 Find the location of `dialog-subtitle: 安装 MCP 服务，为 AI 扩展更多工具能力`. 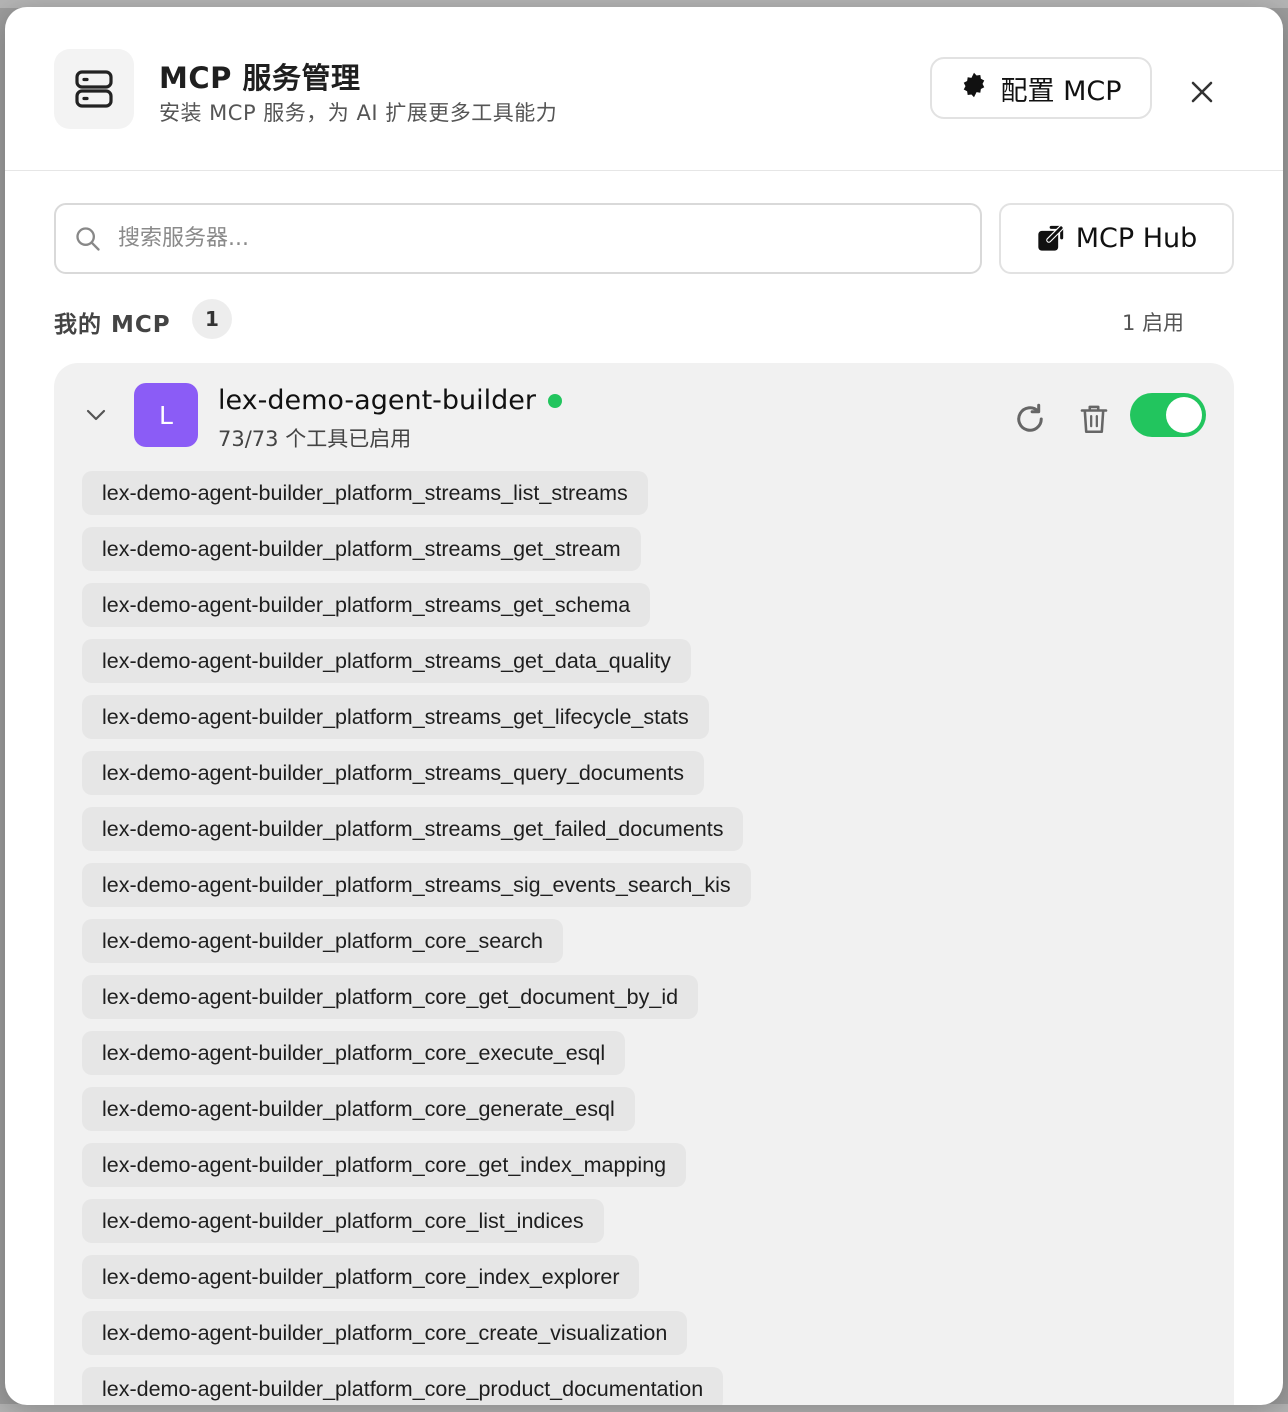

dialog-subtitle: 安装 MCP 服务，为 AI 扩展更多工具能力 is located at coordinates (358, 113).